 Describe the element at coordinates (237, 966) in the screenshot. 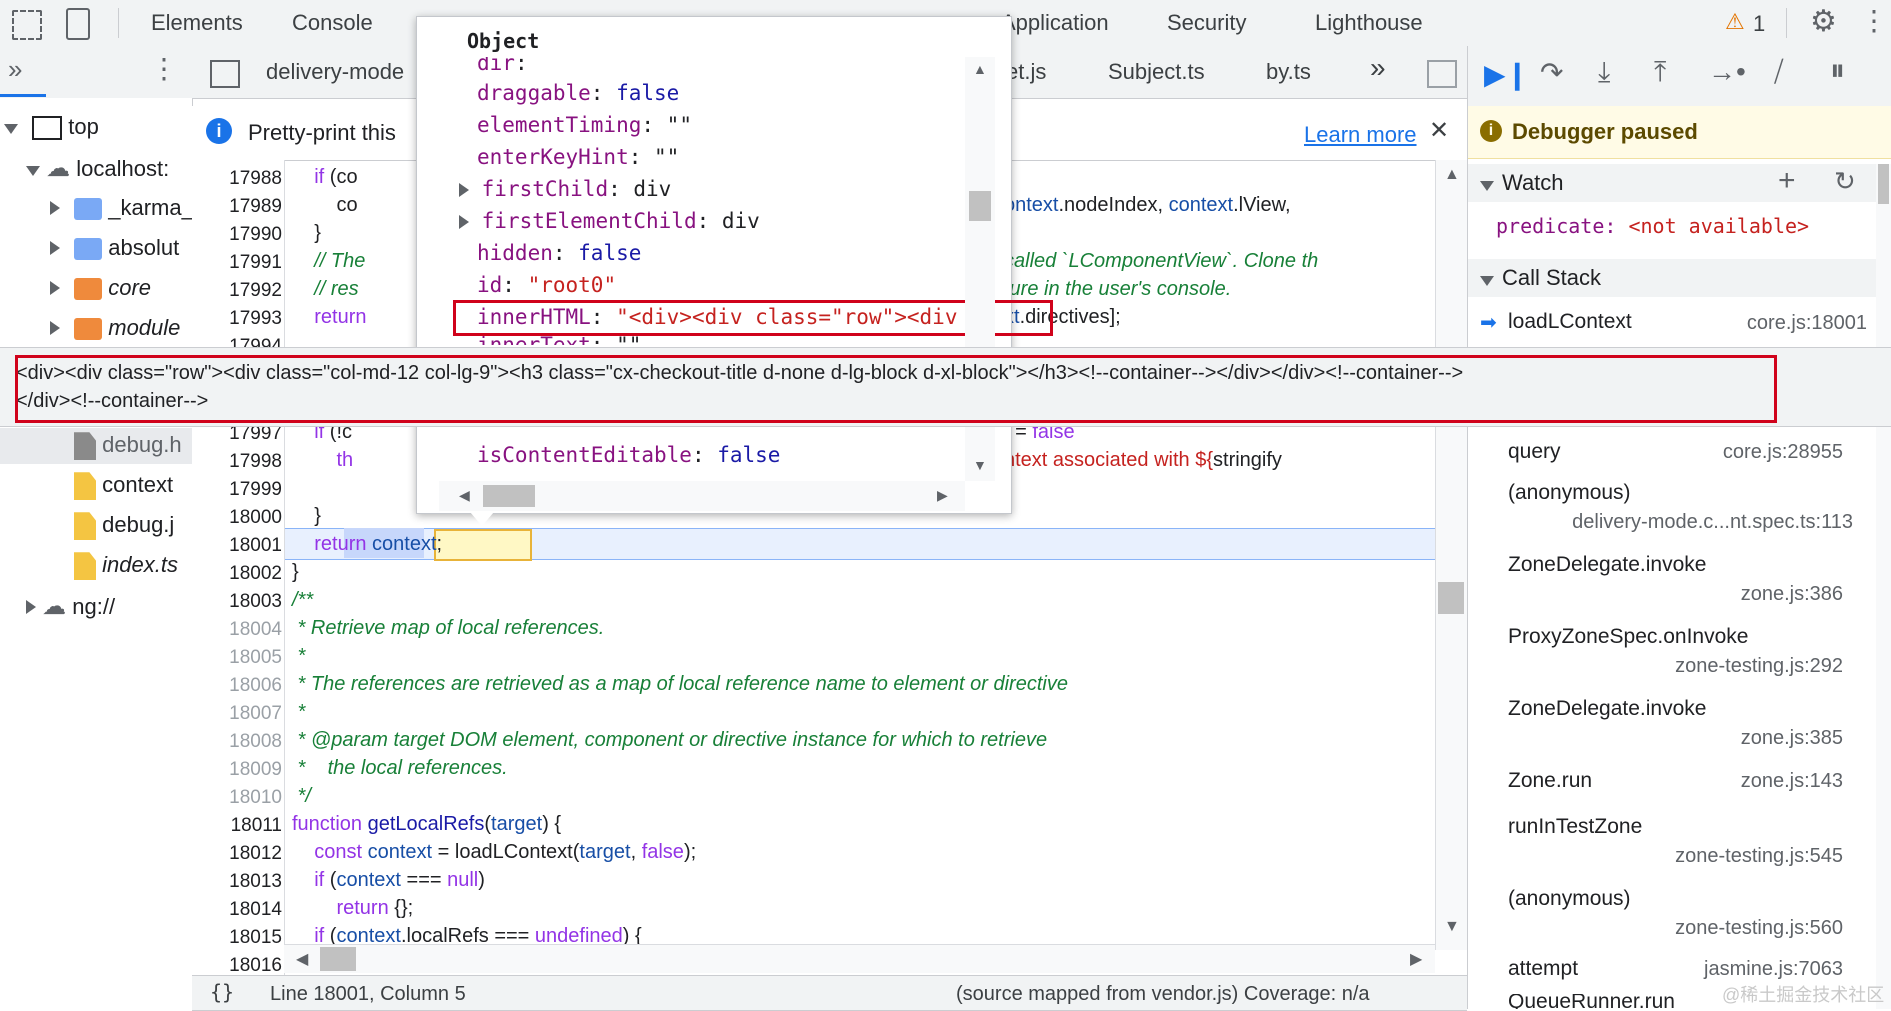

I see `line-number: 18016` at that location.